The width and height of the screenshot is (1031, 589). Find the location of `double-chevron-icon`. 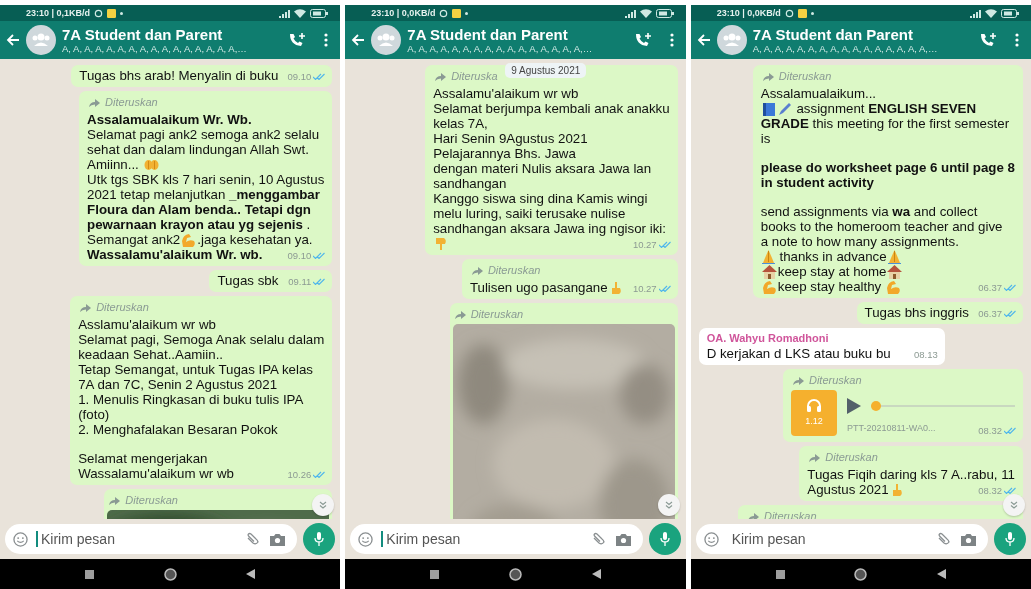

double-chevron-icon is located at coordinates (323, 505).